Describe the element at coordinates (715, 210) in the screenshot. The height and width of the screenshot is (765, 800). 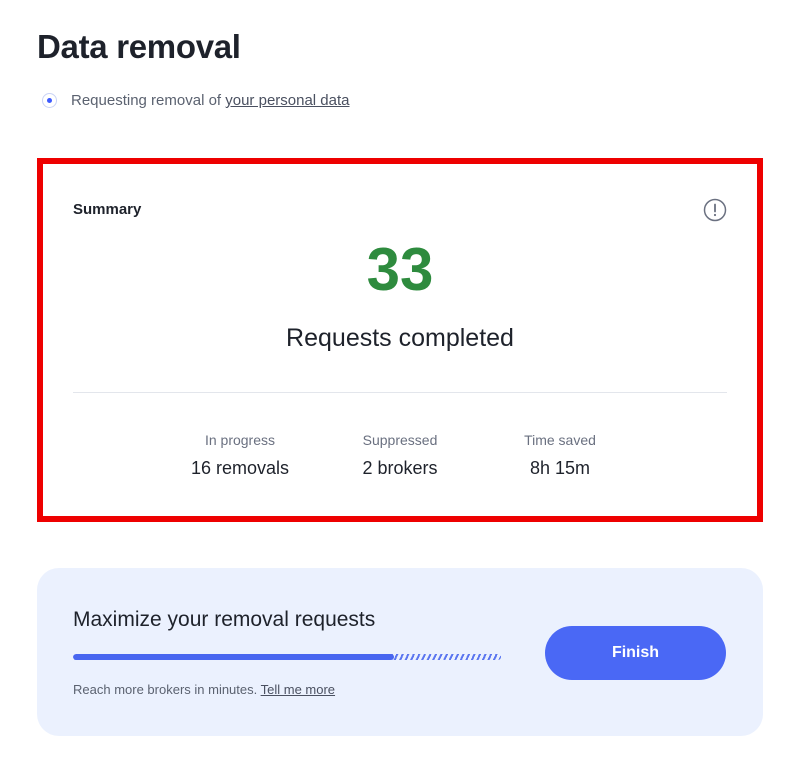
I see `info-circle-icon` at that location.